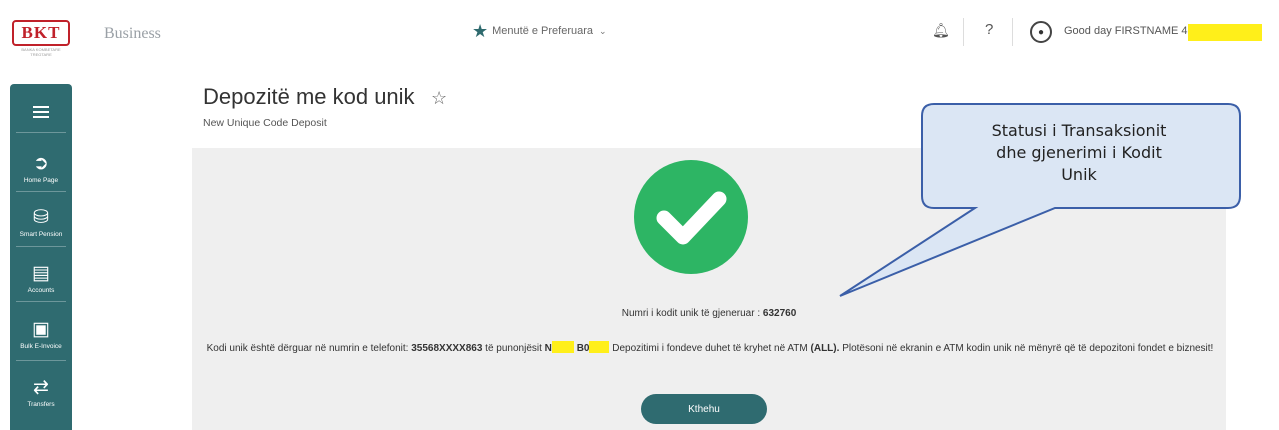 This screenshot has height=430, width=1279. Describe the element at coordinates (1079, 130) in the screenshot. I see `callout-line: Statusi i Transaksionit` at that location.